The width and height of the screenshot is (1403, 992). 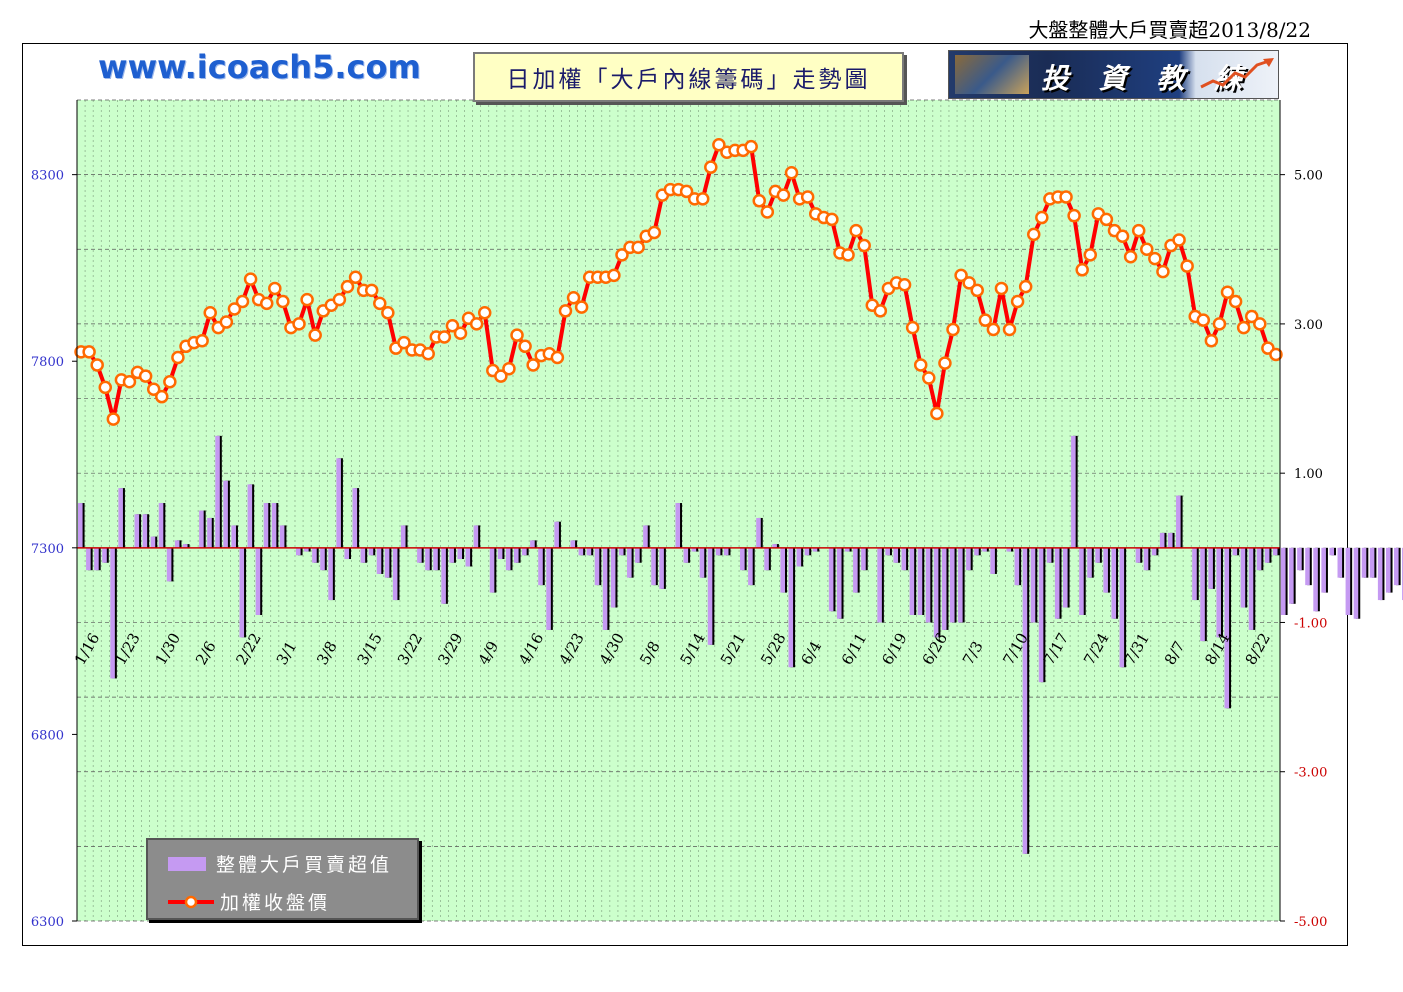 I want to click on legend-item-bars: 整體大戶買賣超值, so click(x=280, y=863).